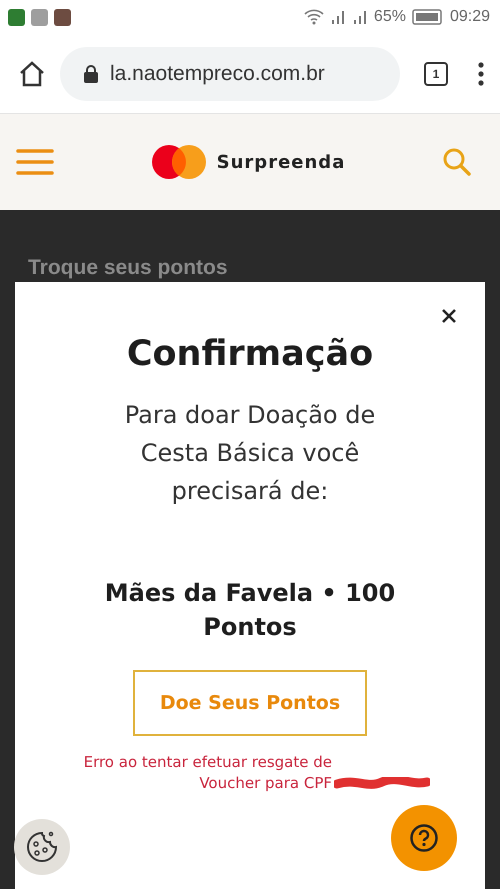  I want to click on clock-time: 09:29, so click(470, 17).